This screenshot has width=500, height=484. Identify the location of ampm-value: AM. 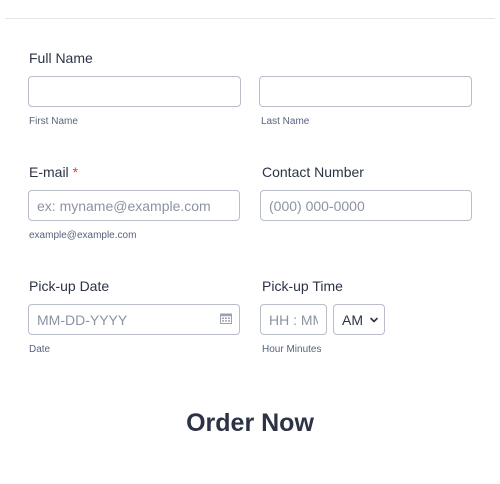
(352, 319).